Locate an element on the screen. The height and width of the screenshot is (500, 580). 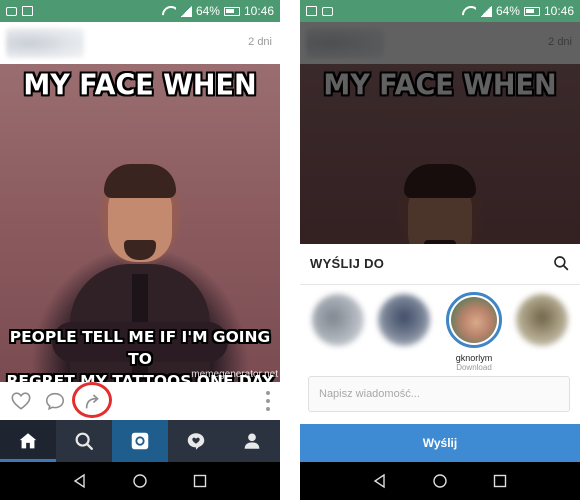
avatar is located at coordinates (474, 320).